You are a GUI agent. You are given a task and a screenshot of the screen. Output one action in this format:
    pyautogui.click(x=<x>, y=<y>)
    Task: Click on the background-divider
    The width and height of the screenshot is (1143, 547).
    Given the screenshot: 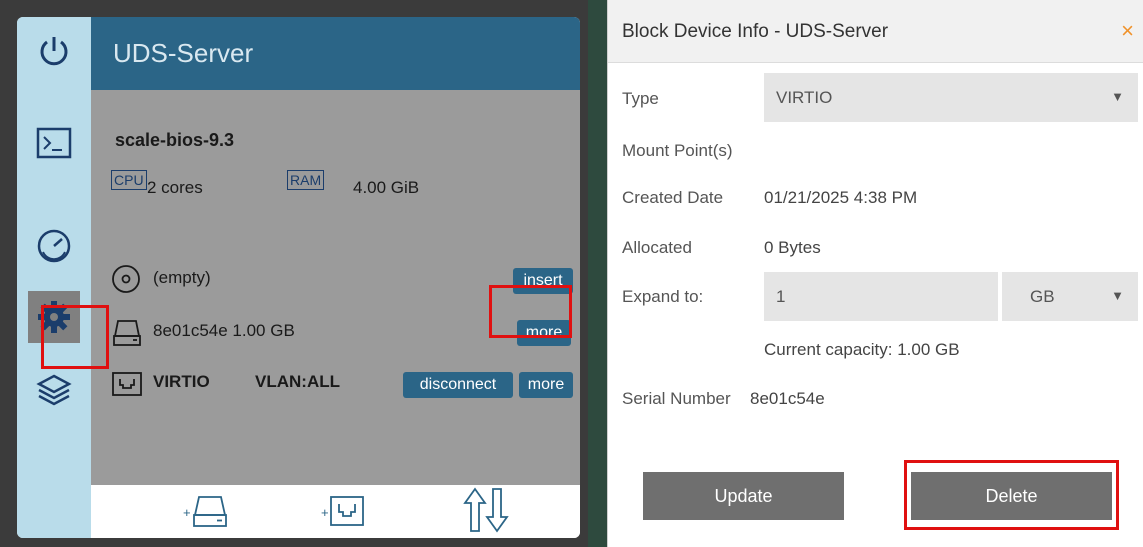 What is the action you would take?
    pyautogui.click(x=597, y=273)
    